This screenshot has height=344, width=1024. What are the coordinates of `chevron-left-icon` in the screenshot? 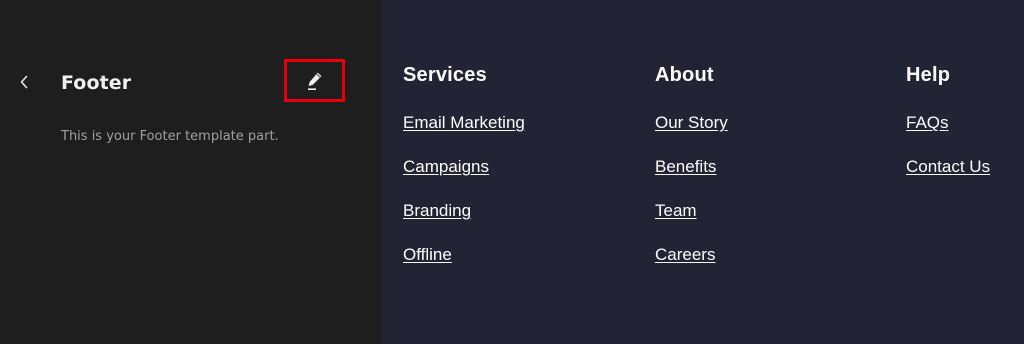 It's located at (24, 82).